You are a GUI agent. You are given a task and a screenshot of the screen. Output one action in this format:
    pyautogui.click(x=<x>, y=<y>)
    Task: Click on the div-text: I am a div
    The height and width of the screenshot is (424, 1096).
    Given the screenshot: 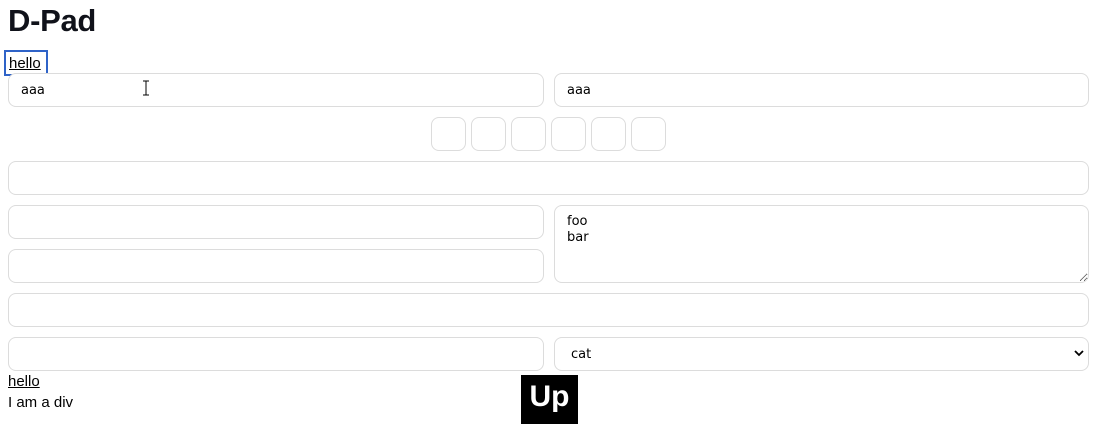 What is the action you would take?
    pyautogui.click(x=41, y=402)
    